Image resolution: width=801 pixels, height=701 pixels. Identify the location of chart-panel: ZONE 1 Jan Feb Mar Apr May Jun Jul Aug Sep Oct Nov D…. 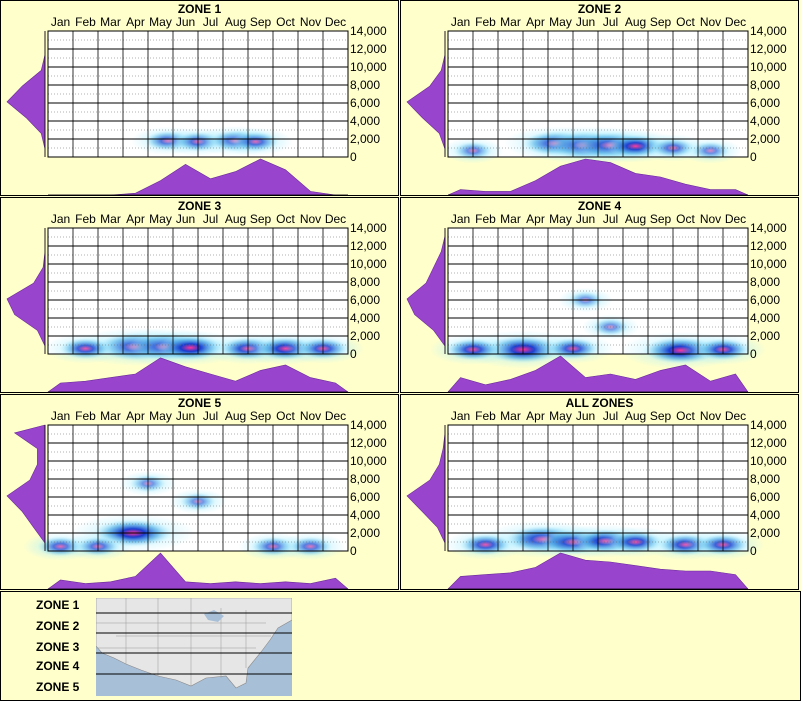
(199, 98).